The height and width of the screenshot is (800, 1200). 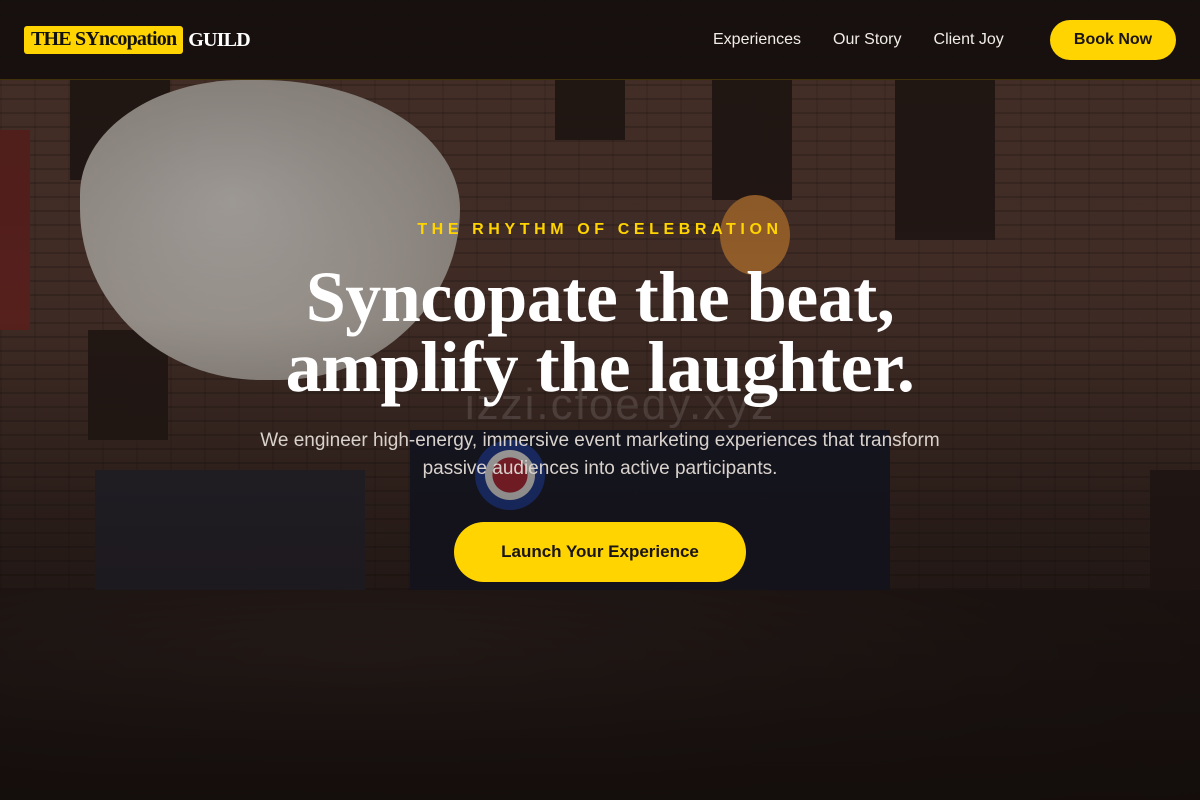 What do you see at coordinates (1113, 40) in the screenshot?
I see `book-now-button: Book Now` at bounding box center [1113, 40].